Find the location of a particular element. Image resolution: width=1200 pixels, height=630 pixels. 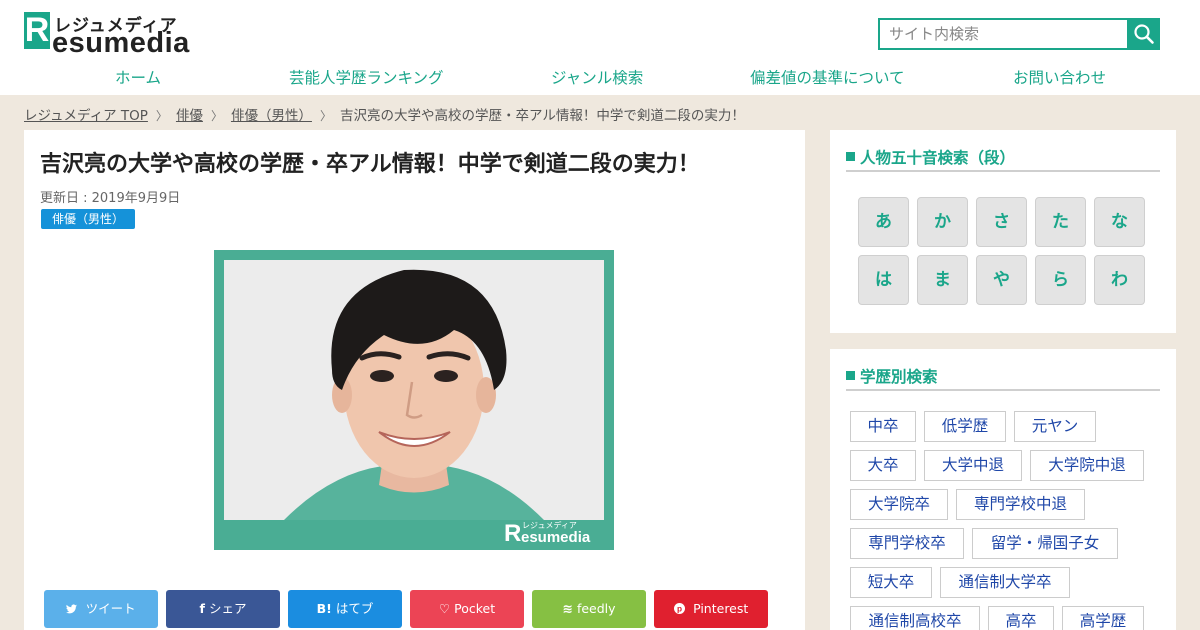

tag-link: 専門学校中退 is located at coordinates (1020, 504).